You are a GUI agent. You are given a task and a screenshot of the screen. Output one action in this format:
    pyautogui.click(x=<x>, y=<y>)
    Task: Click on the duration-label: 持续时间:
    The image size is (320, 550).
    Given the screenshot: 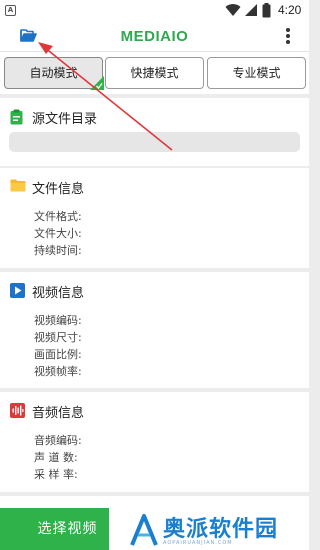 What is the action you would take?
    pyautogui.click(x=58, y=250)
    